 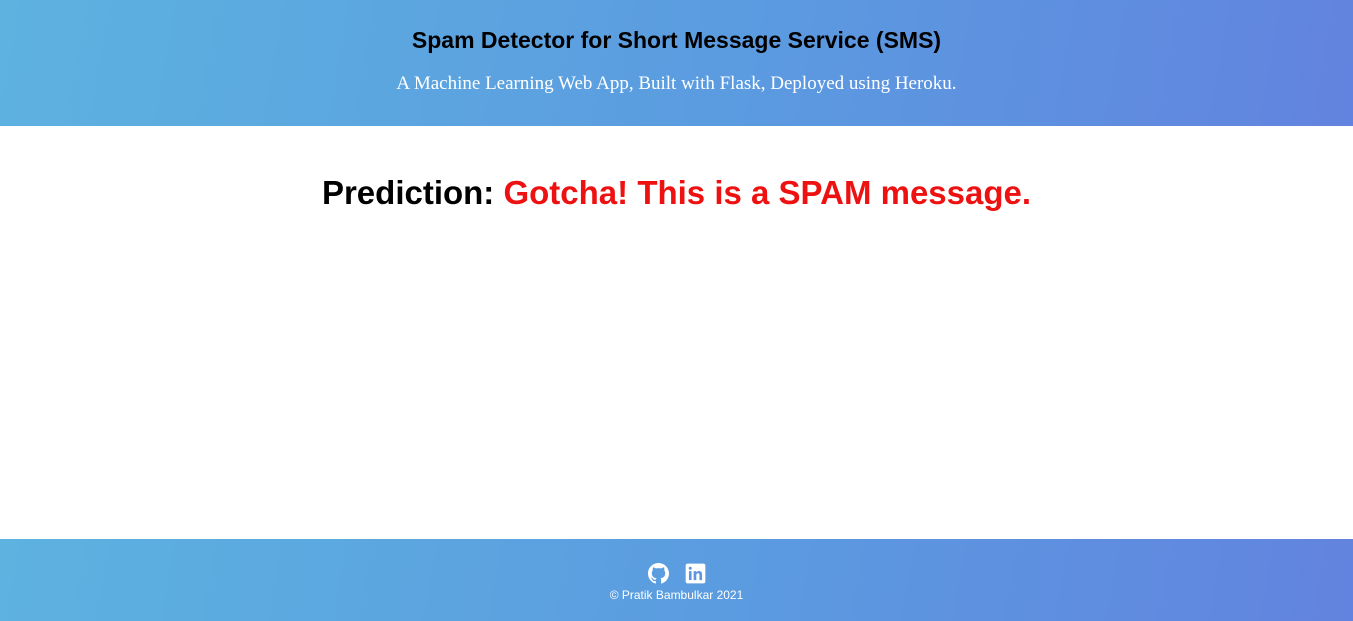 I want to click on page-footer: © Pratik Bambulkar 2021, so click(x=676, y=580).